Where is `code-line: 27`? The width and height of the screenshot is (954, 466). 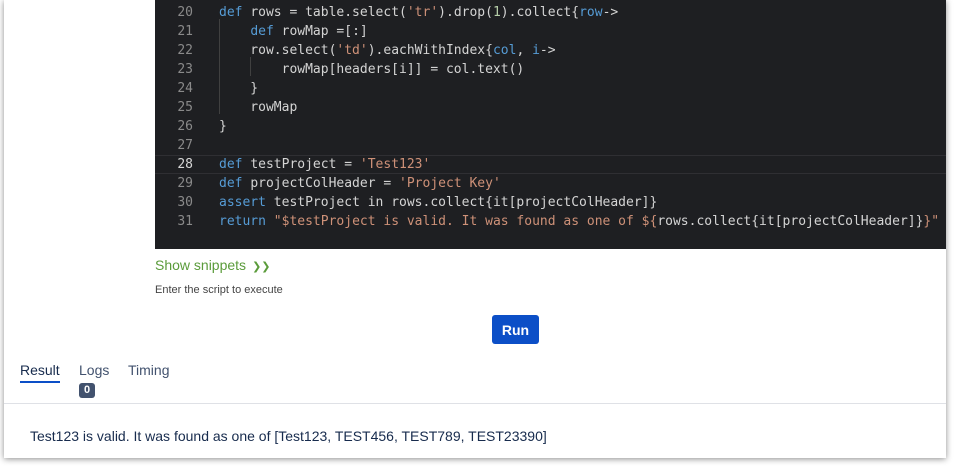
code-line: 27 is located at coordinates (550, 145).